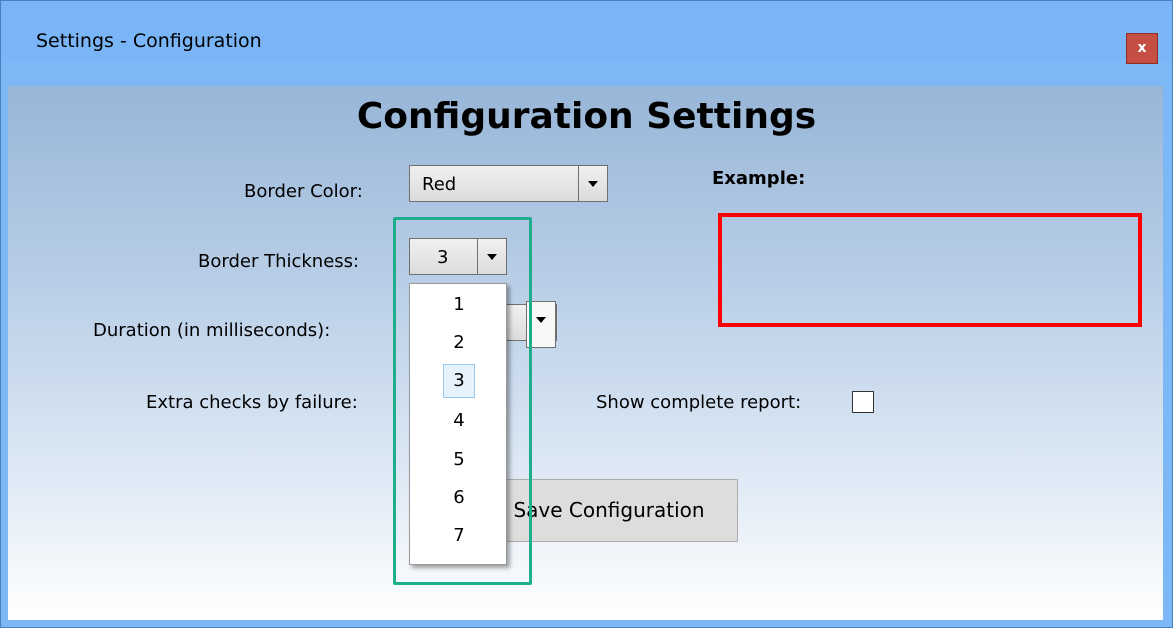 This screenshot has height=628, width=1173. Describe the element at coordinates (303, 191) in the screenshot. I see `border-color-label: Border Color:` at that location.